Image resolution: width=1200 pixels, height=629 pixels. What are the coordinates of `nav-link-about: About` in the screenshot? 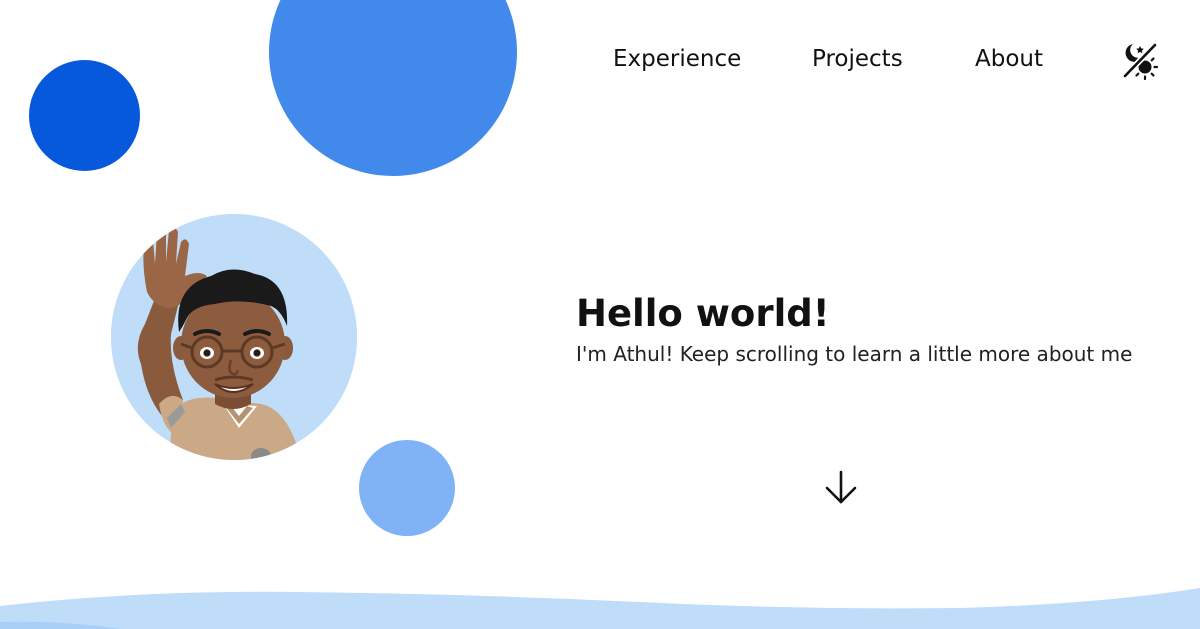 It's located at (1009, 59).